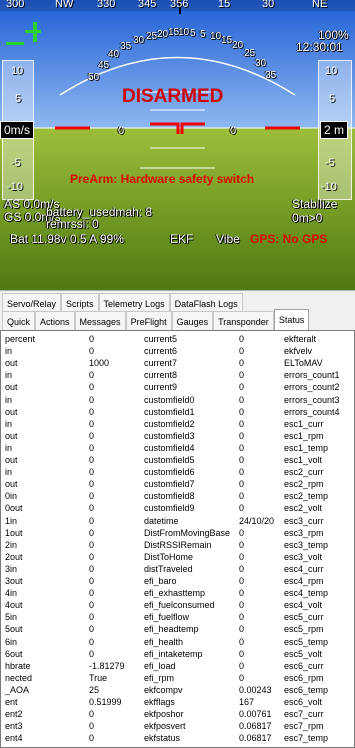 The image size is (355, 748). I want to click on status-name-mid: efi_rpm, so click(159, 677).